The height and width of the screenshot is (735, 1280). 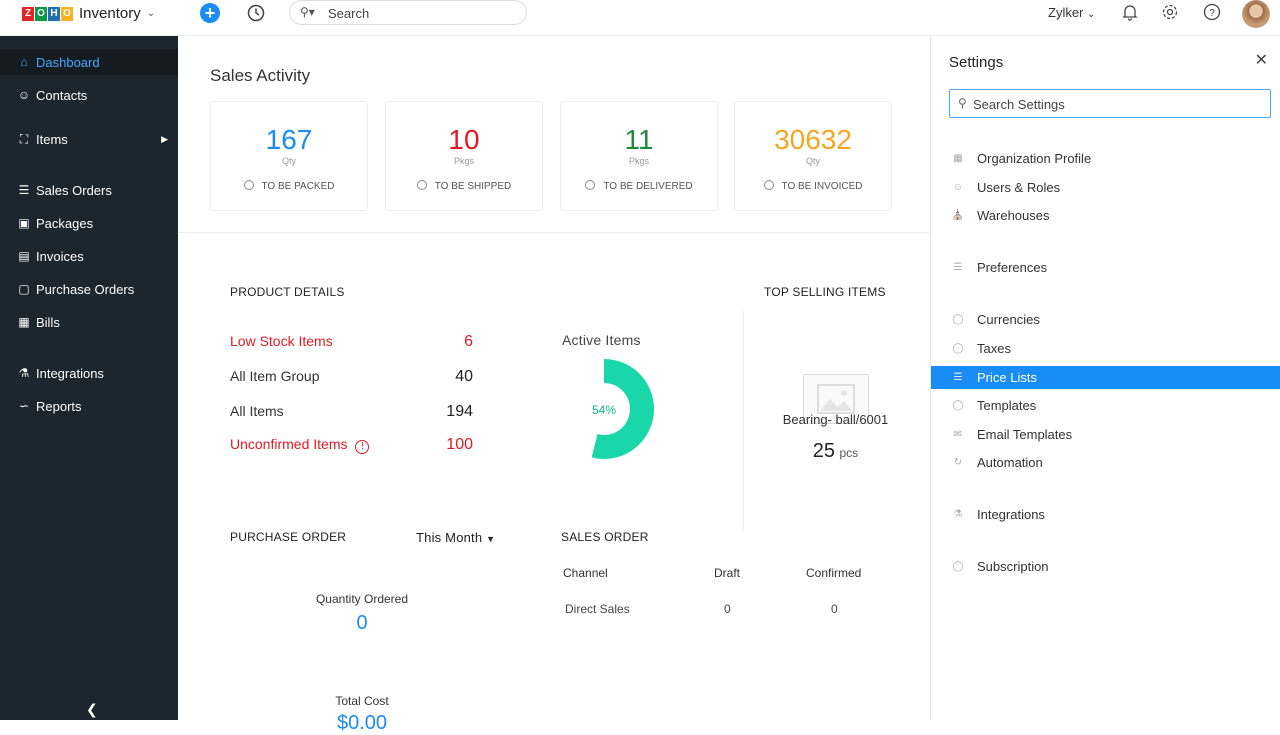 What do you see at coordinates (727, 573) in the screenshot?
I see `table-header-draft: Draft` at bounding box center [727, 573].